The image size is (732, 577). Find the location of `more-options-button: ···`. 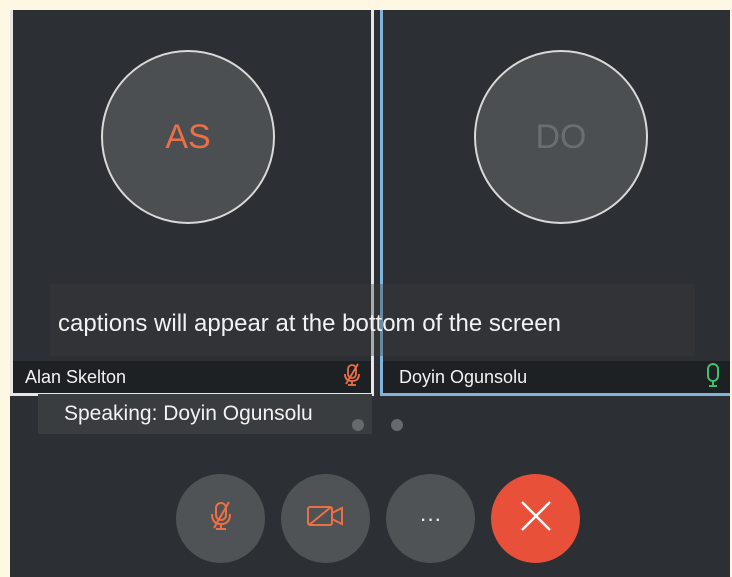

more-options-button: ··· is located at coordinates (430, 518).